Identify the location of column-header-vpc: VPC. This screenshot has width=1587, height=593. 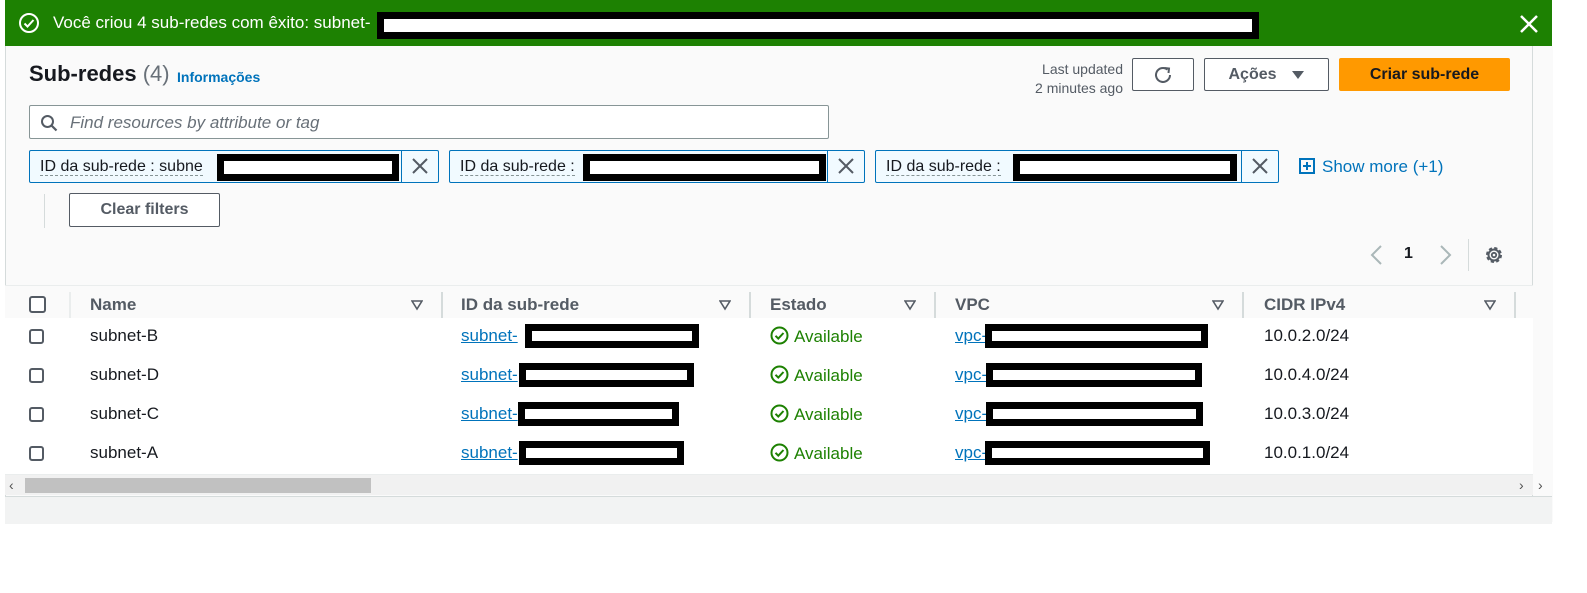
(972, 305).